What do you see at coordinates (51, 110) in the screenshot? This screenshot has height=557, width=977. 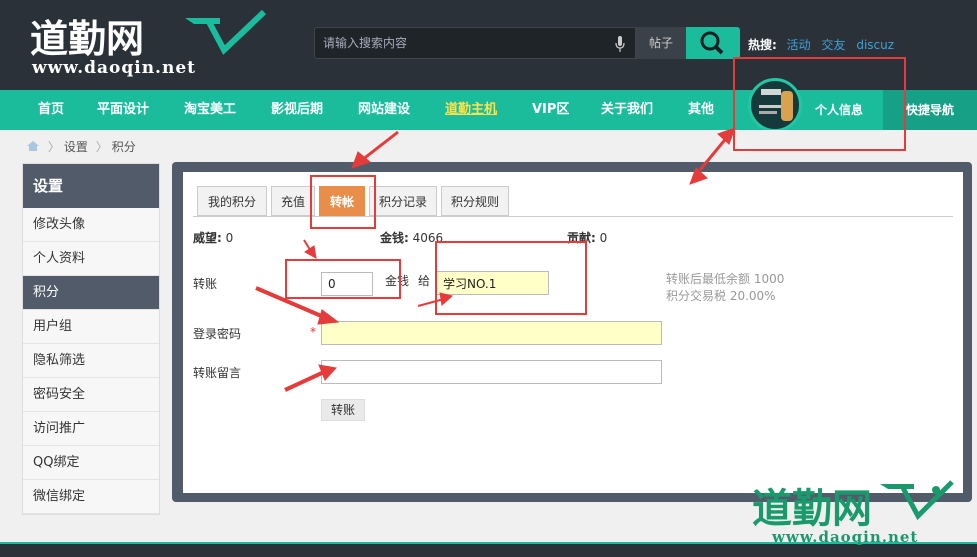 I see `nav-item-home: 首页` at bounding box center [51, 110].